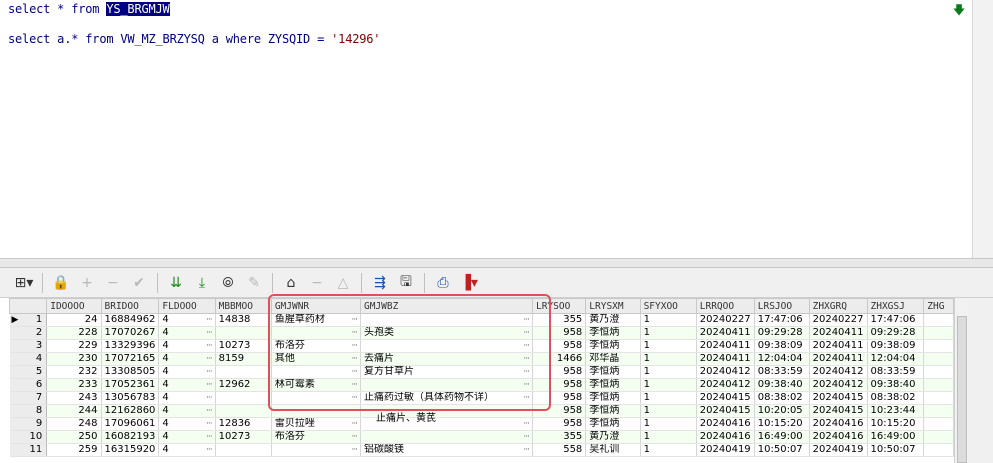 This screenshot has height=463, width=993. I want to click on table-cell: 20240419, so click(838, 450).